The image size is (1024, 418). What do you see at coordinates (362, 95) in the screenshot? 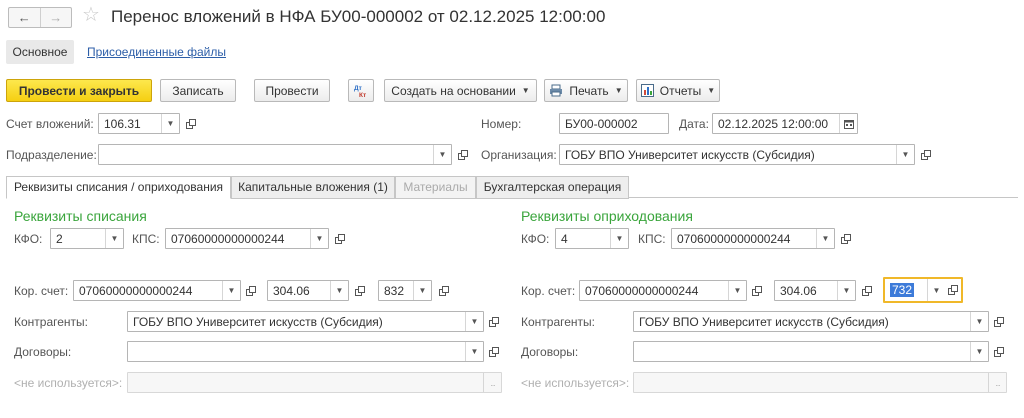
I see `svg-text: Кт` at bounding box center [362, 95].